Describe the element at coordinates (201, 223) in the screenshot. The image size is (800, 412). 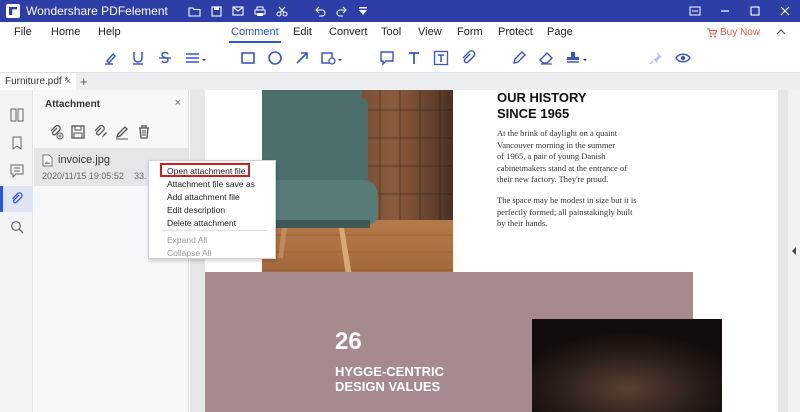
I see `ctx-delete-attachment: Delete attachment` at that location.